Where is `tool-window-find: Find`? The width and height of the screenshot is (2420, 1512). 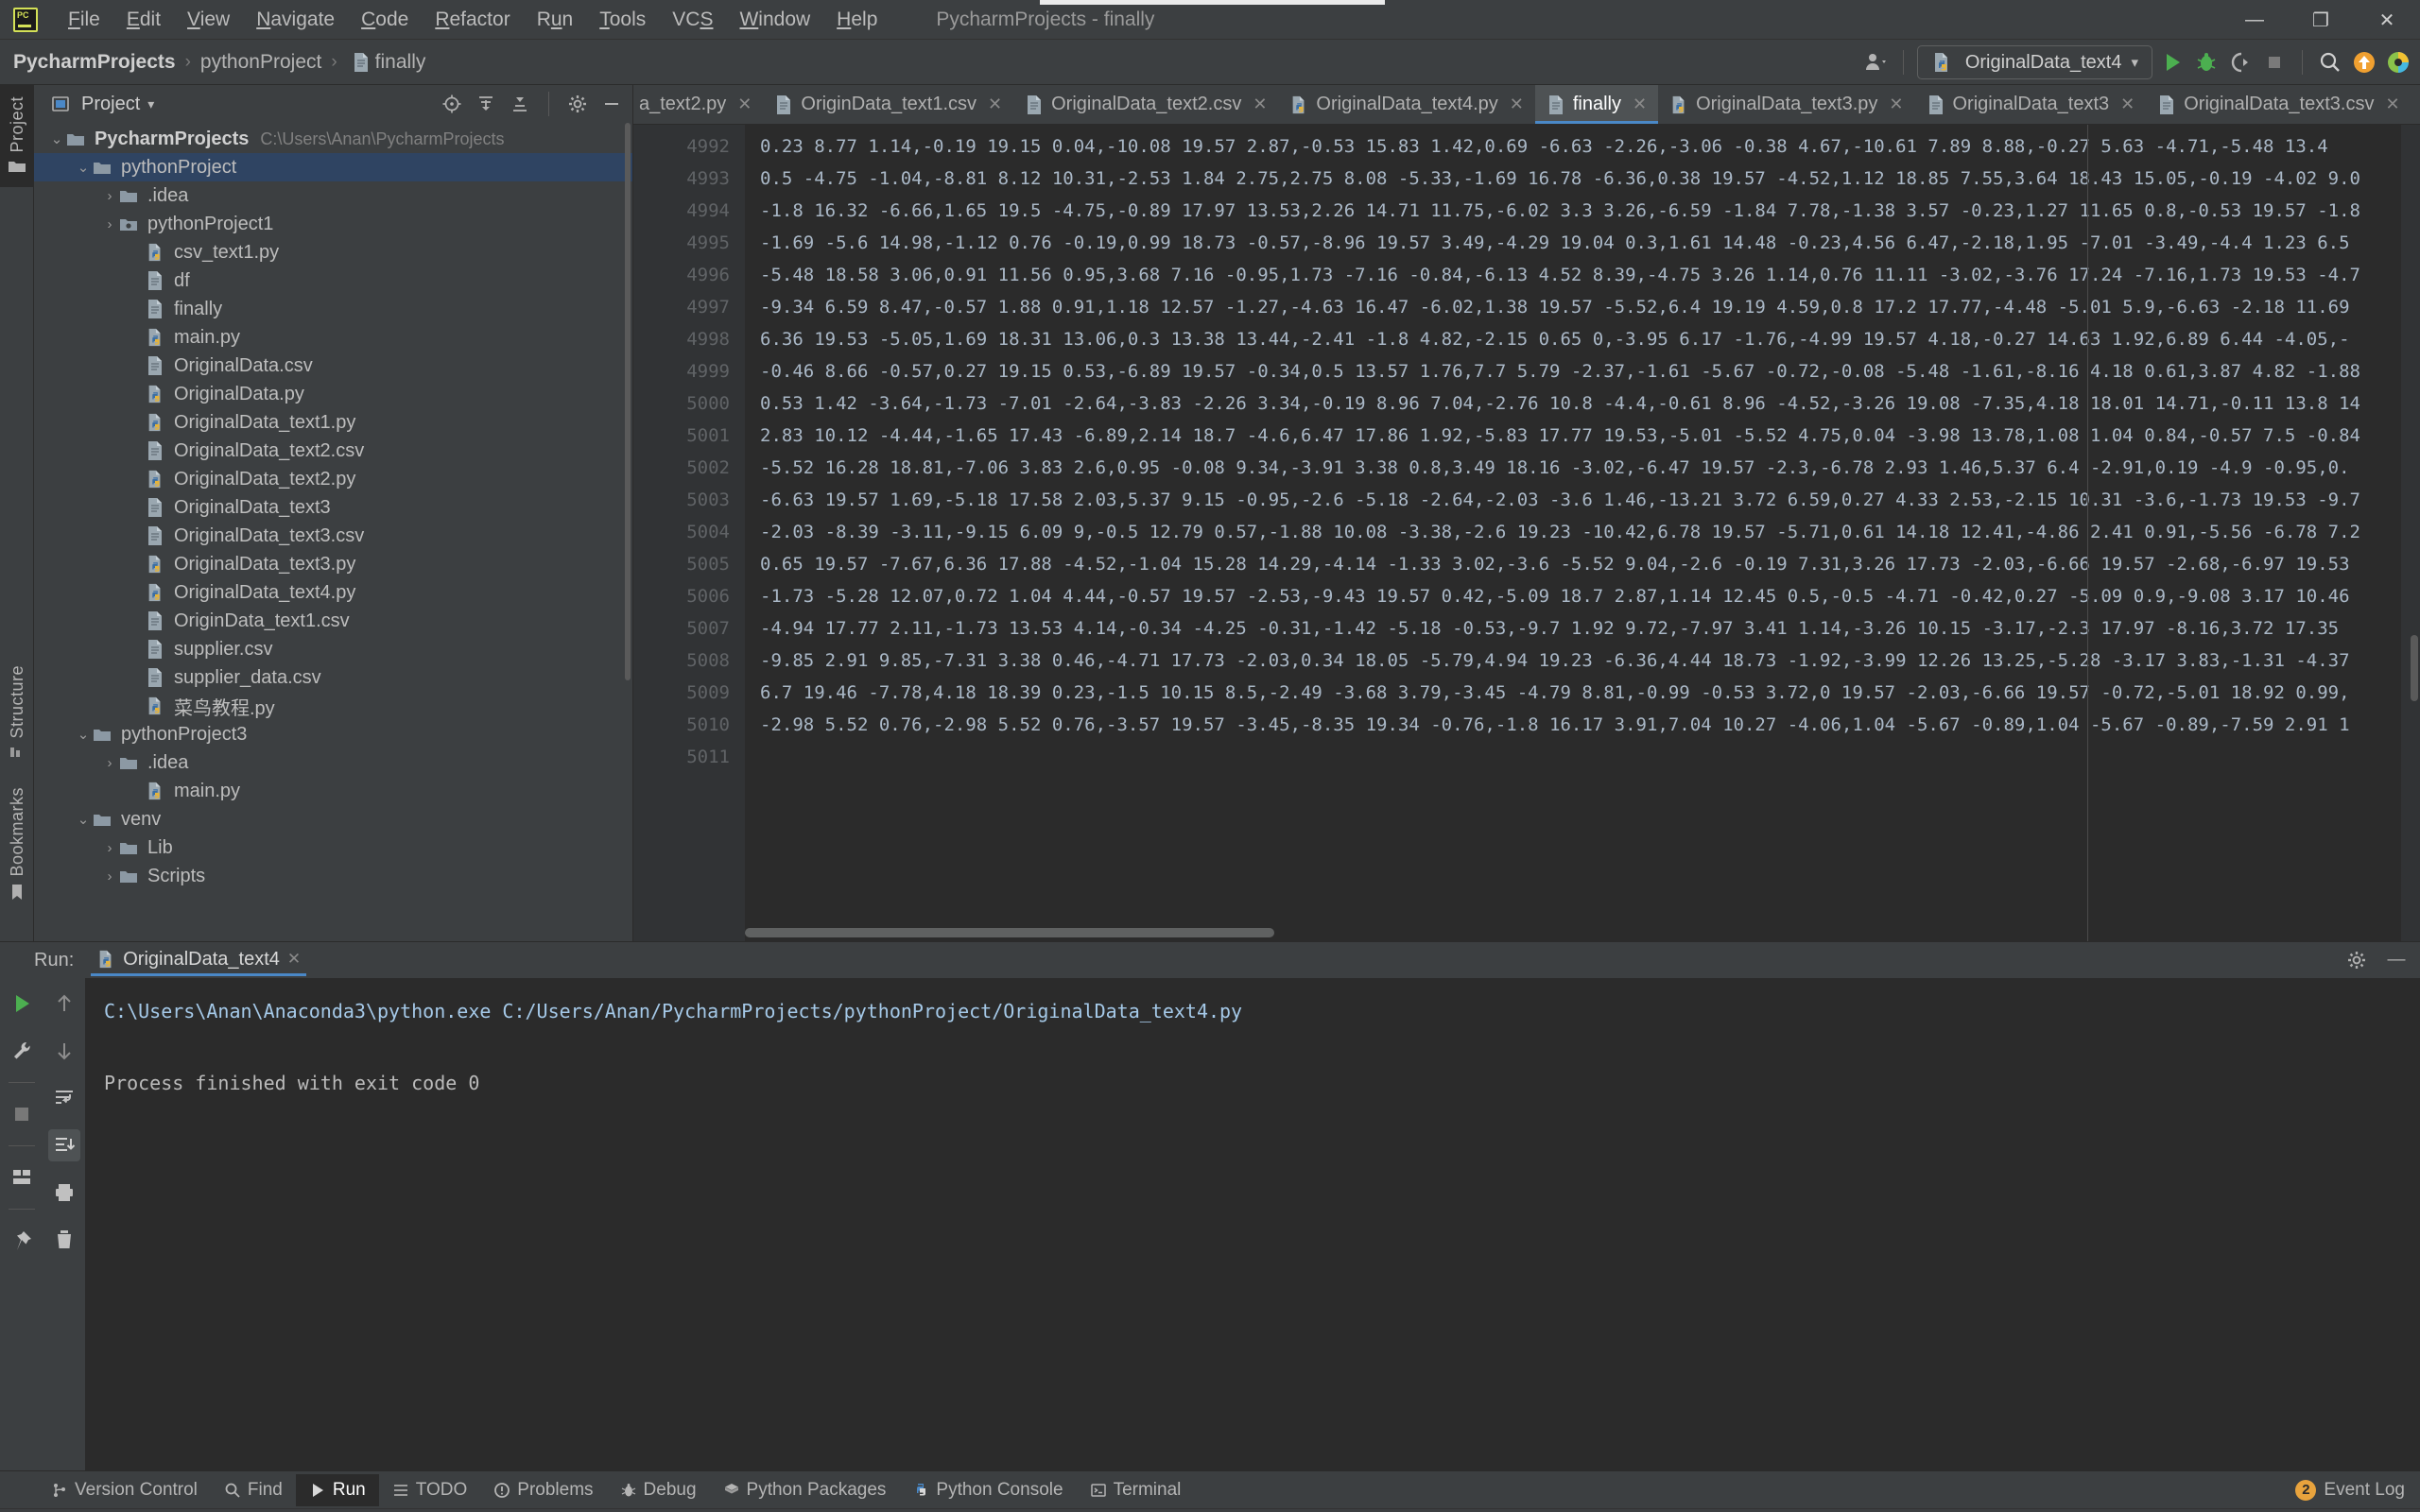 tool-window-find: Find is located at coordinates (254, 1490).